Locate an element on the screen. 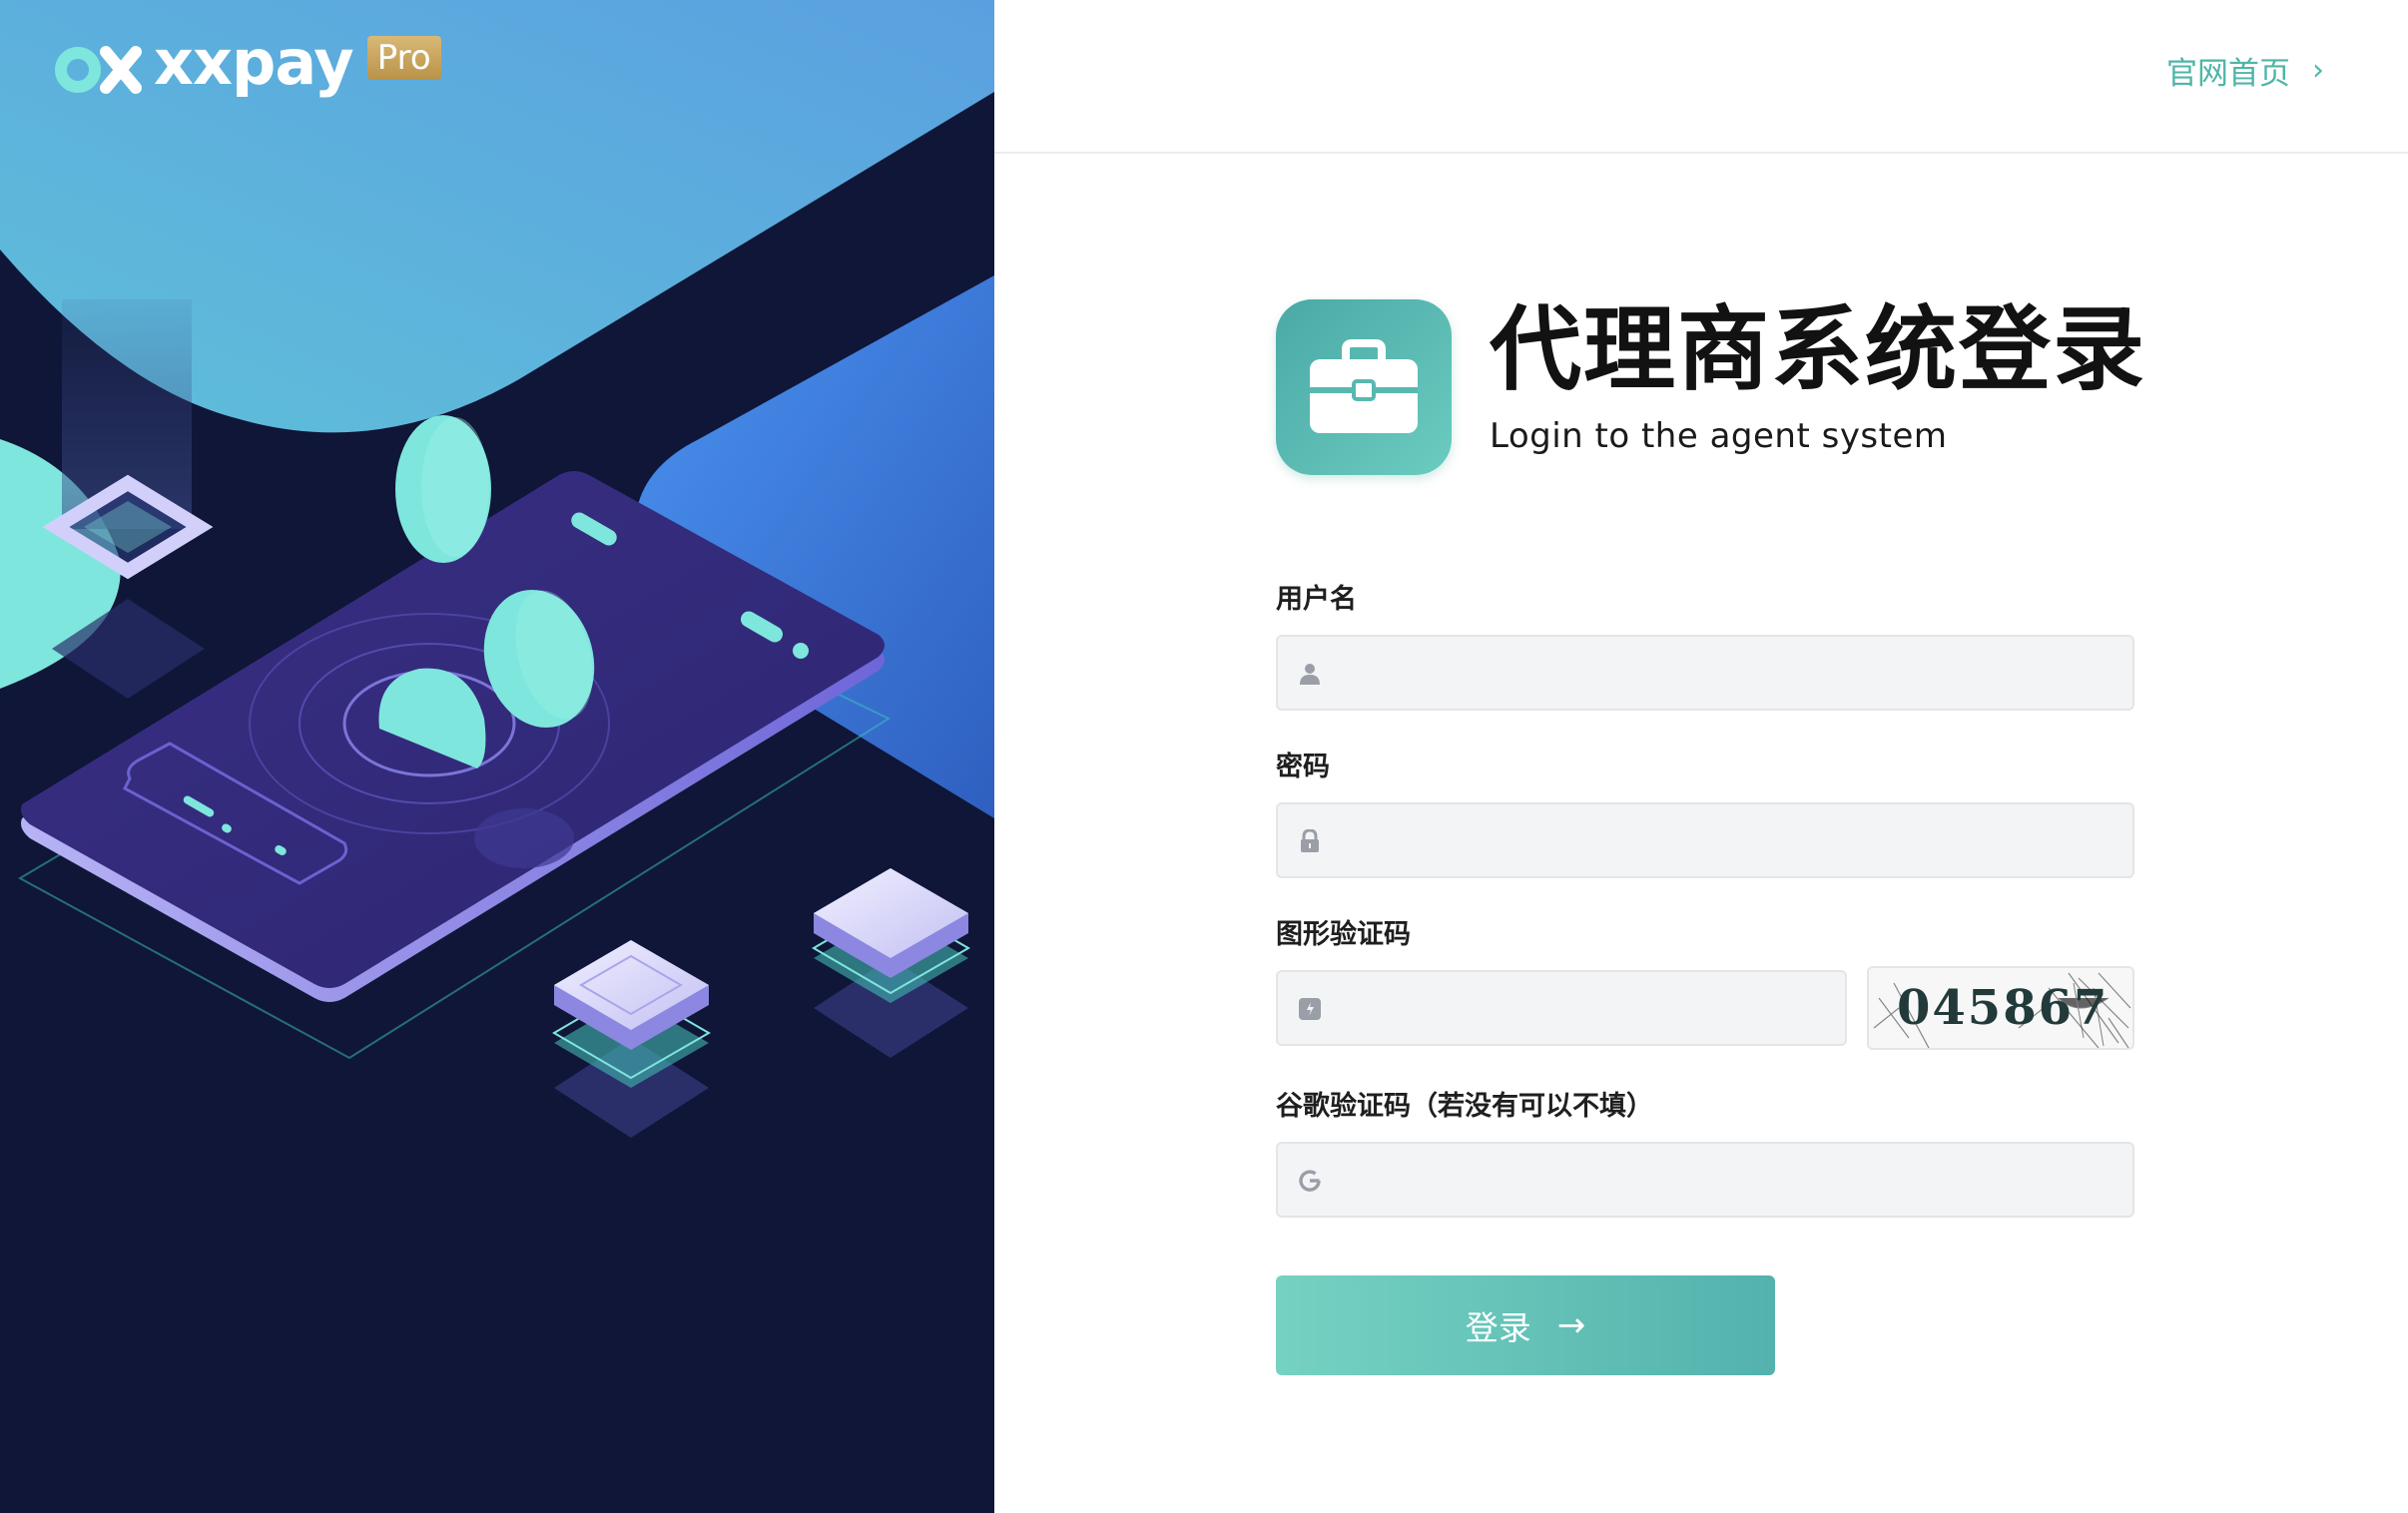 The image size is (2408, 1513). username-label: 用户名 is located at coordinates (1316, 600).